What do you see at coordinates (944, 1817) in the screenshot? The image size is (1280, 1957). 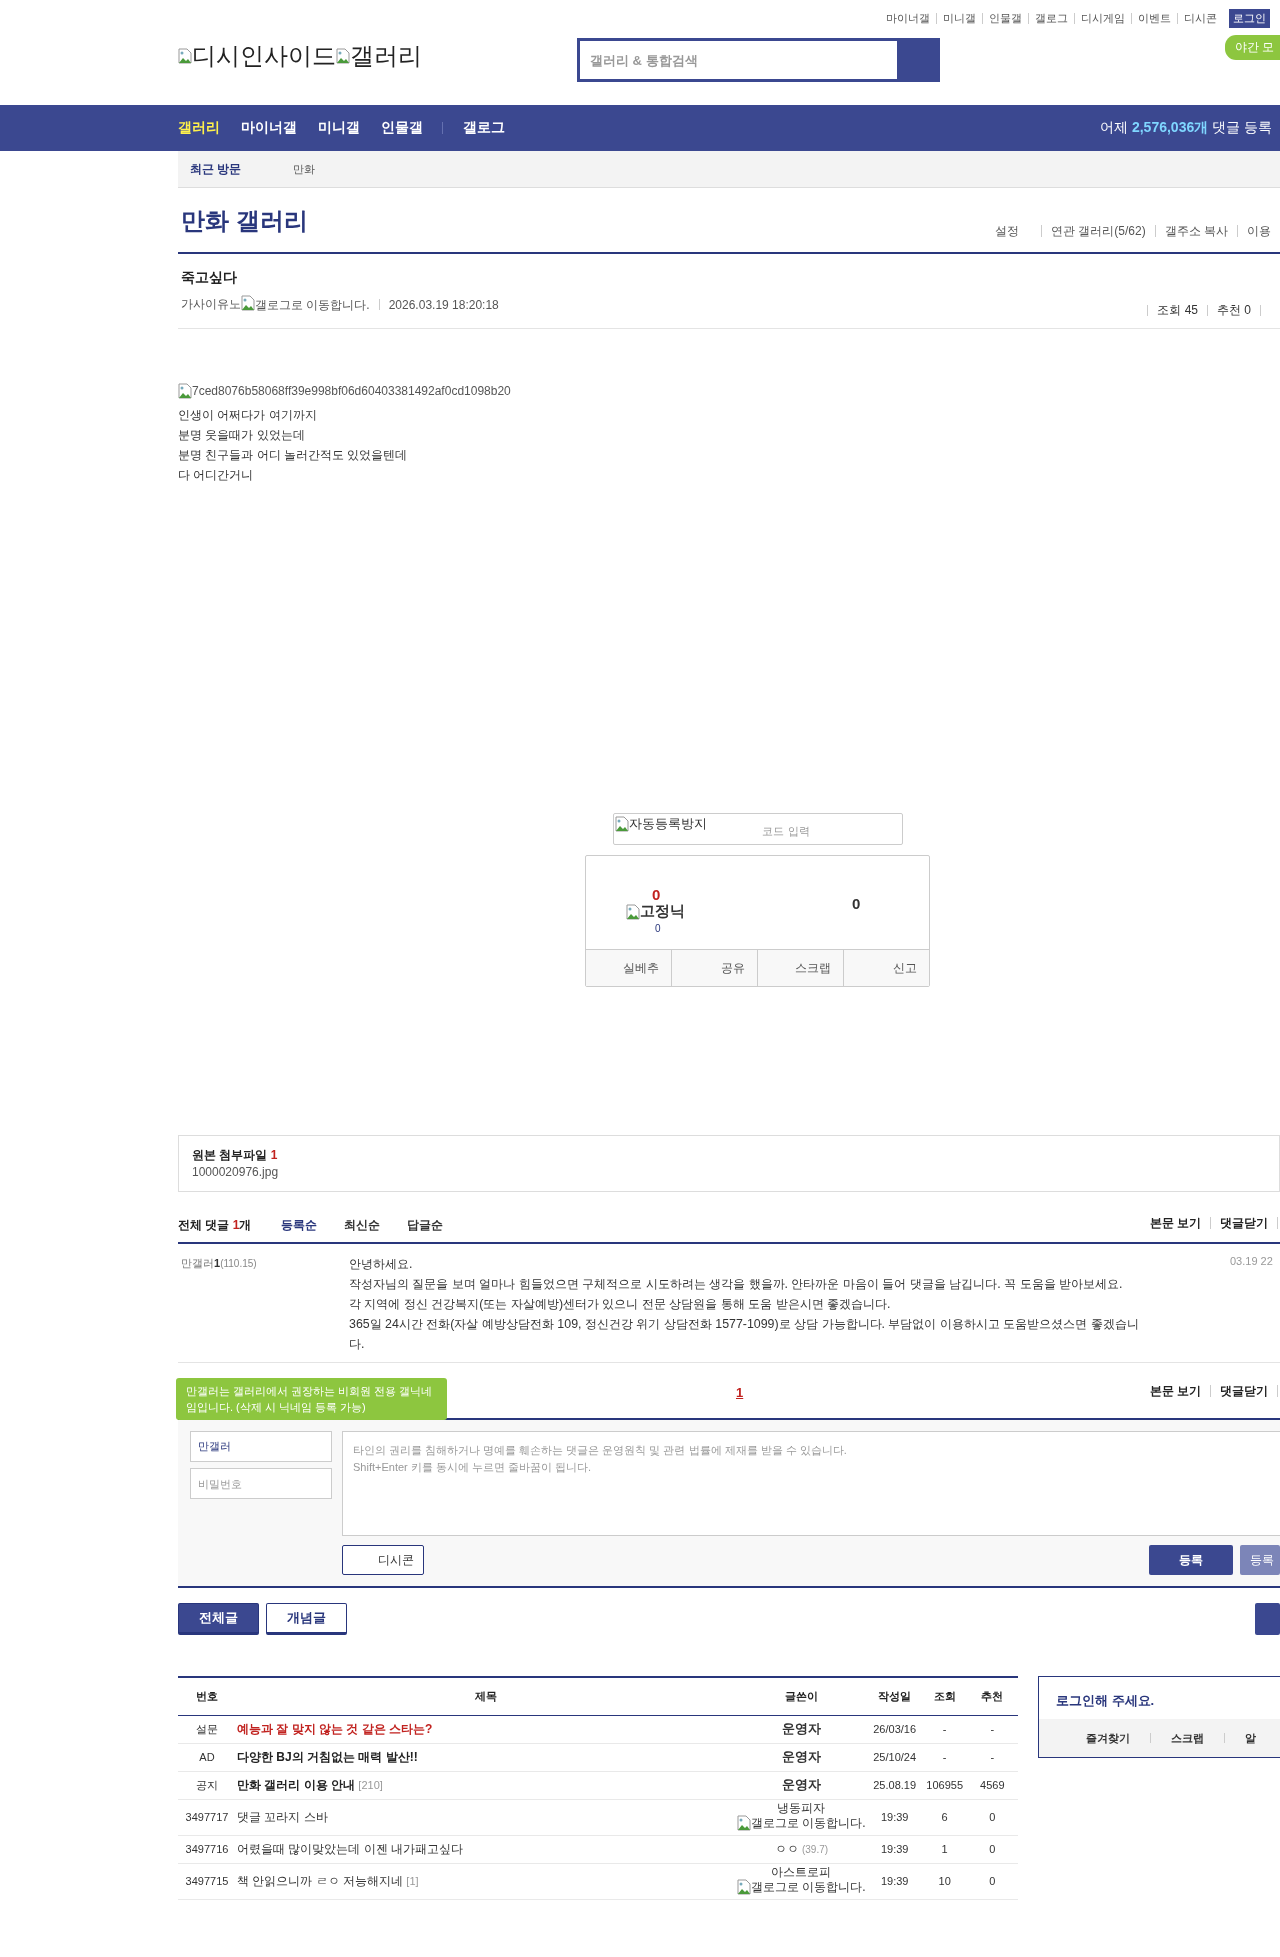 I see `view-count: 6` at bounding box center [944, 1817].